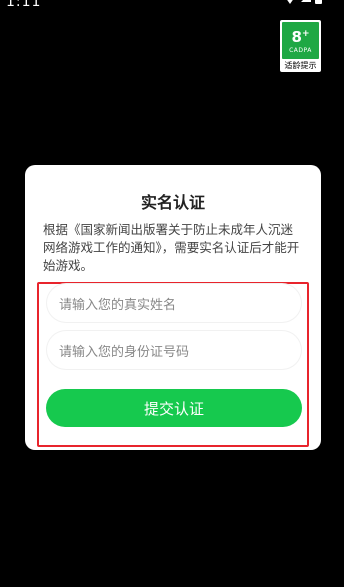 This screenshot has height=587, width=344. I want to click on submit-auth-button: 提交认证, so click(174, 408).